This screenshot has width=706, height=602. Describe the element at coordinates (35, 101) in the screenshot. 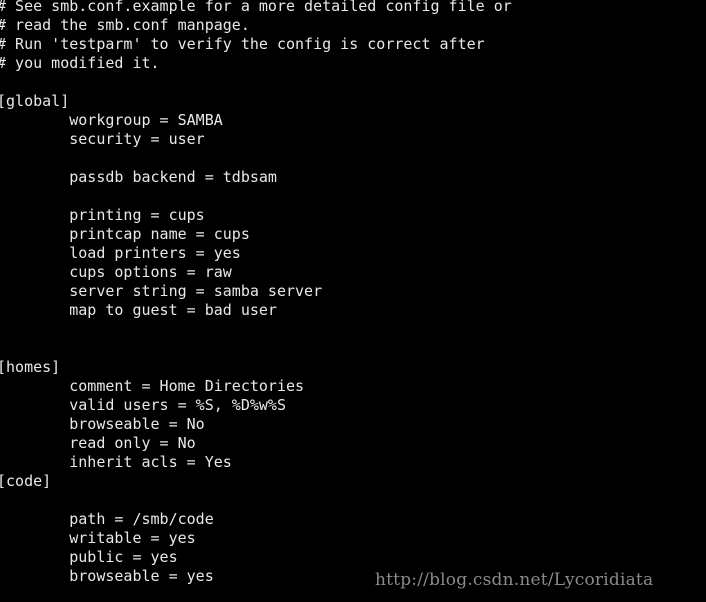

I see `terminal-line: [global]` at that location.